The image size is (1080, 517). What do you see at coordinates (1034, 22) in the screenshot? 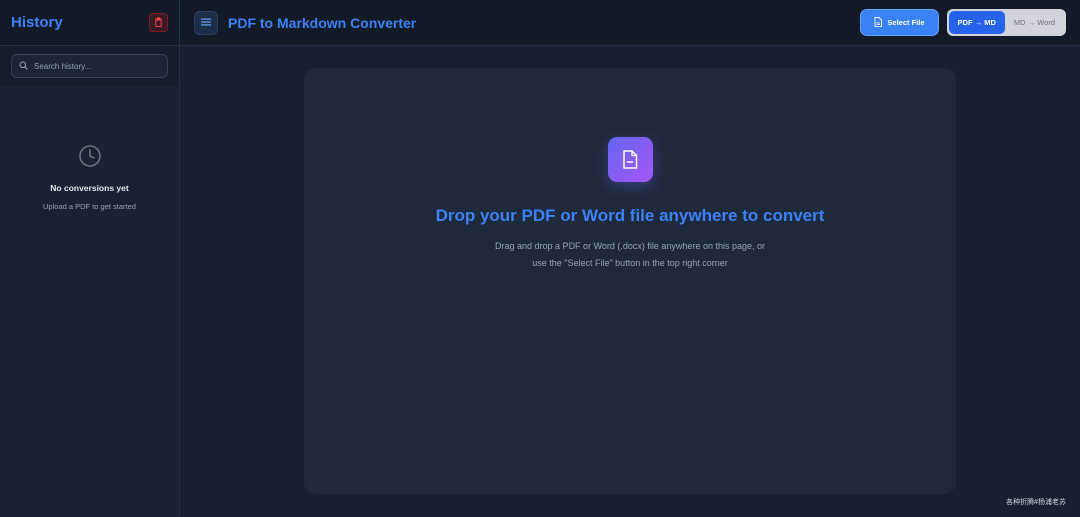
I see `mode-md-to-word: MD → Word` at bounding box center [1034, 22].